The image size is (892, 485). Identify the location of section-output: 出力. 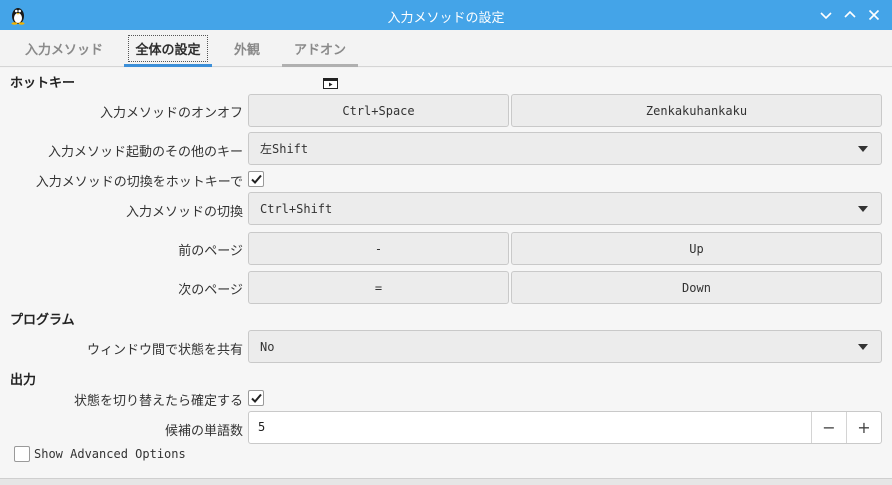
(23, 380).